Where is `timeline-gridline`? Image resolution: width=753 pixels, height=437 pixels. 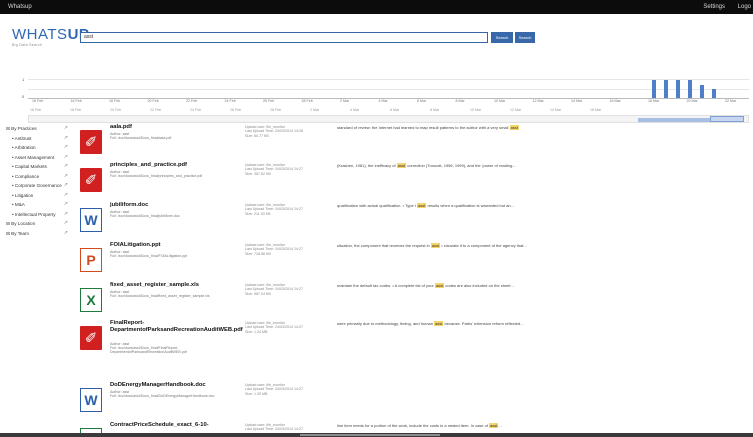 timeline-gridline is located at coordinates (388, 79).